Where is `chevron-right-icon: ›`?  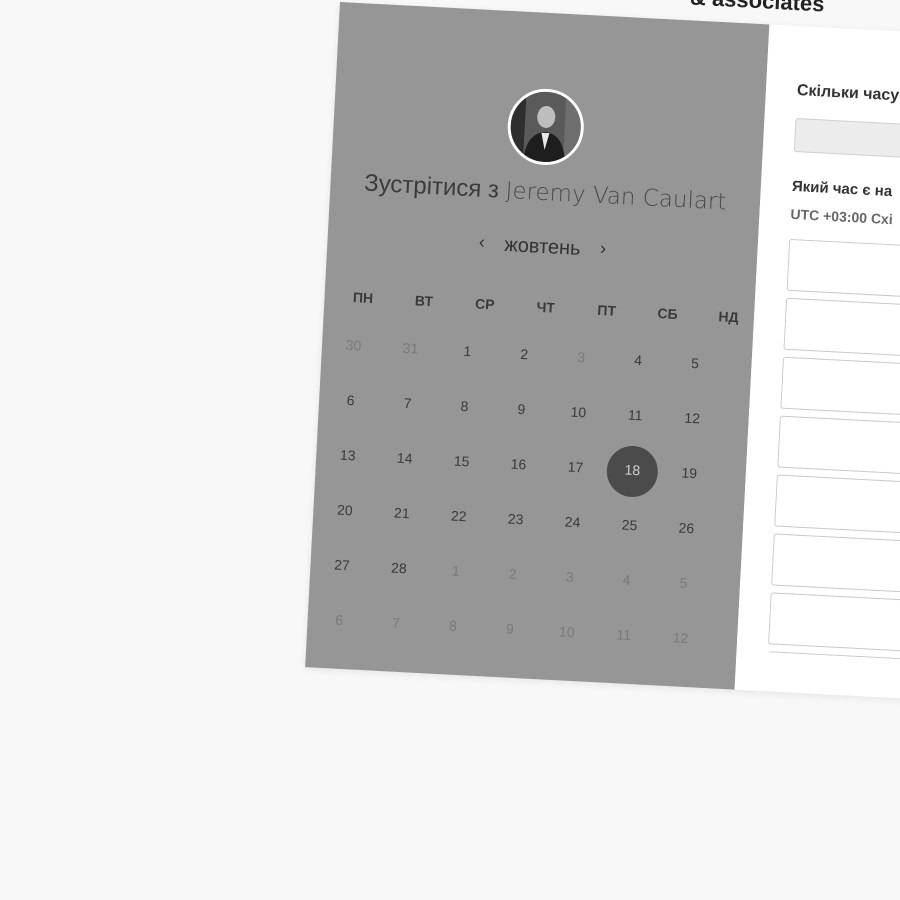 chevron-right-icon: › is located at coordinates (603, 248).